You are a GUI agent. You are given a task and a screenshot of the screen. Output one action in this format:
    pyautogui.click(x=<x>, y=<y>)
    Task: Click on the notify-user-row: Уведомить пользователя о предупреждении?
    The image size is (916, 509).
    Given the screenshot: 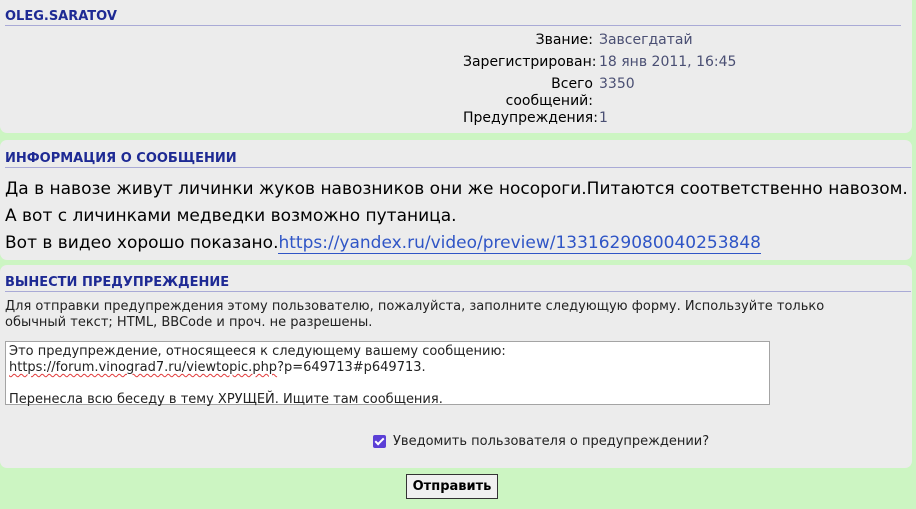 What is the action you would take?
    pyautogui.click(x=541, y=441)
    